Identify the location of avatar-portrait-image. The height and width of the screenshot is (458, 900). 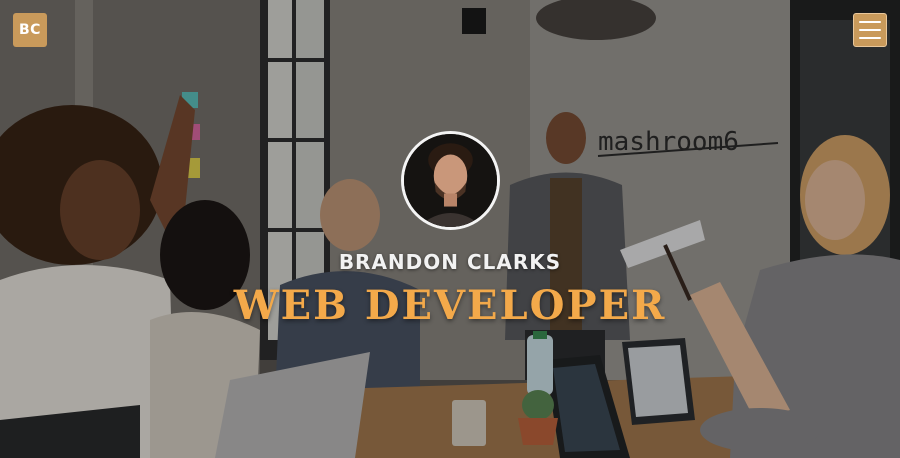
(450, 180).